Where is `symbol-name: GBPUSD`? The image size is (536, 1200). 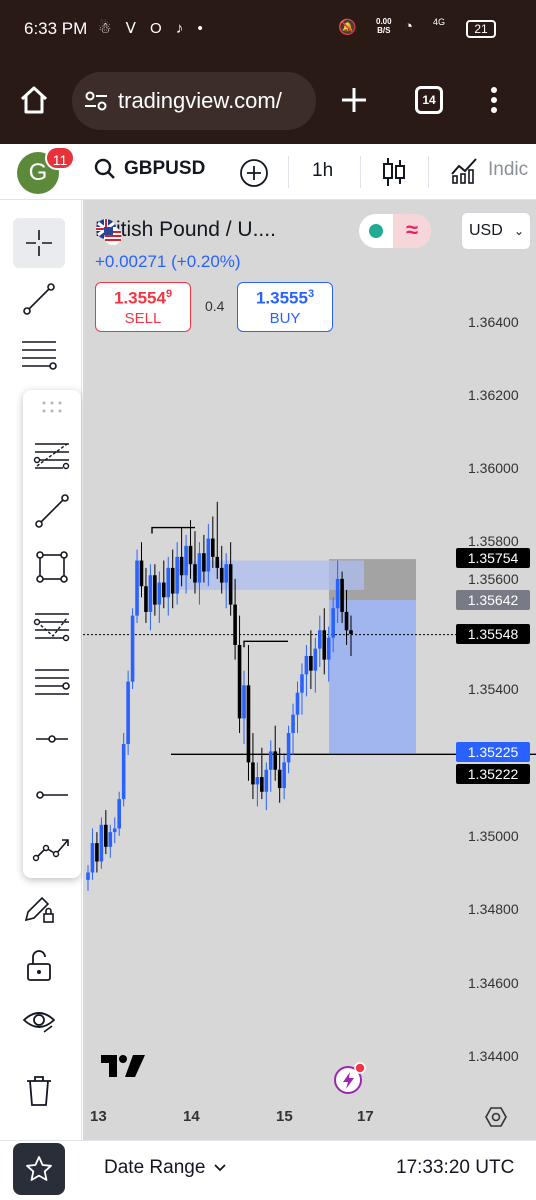
symbol-name: GBPUSD is located at coordinates (165, 168).